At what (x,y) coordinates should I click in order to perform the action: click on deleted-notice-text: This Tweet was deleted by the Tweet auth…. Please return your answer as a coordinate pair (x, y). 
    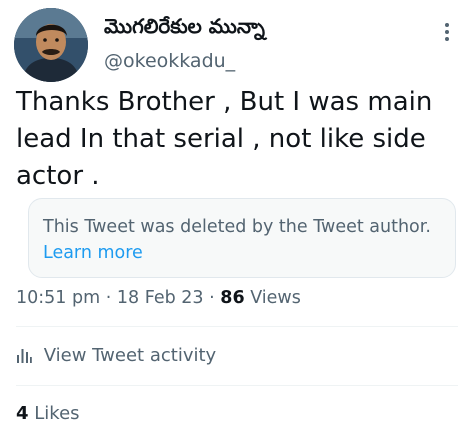
    Looking at the image, I should click on (237, 227).